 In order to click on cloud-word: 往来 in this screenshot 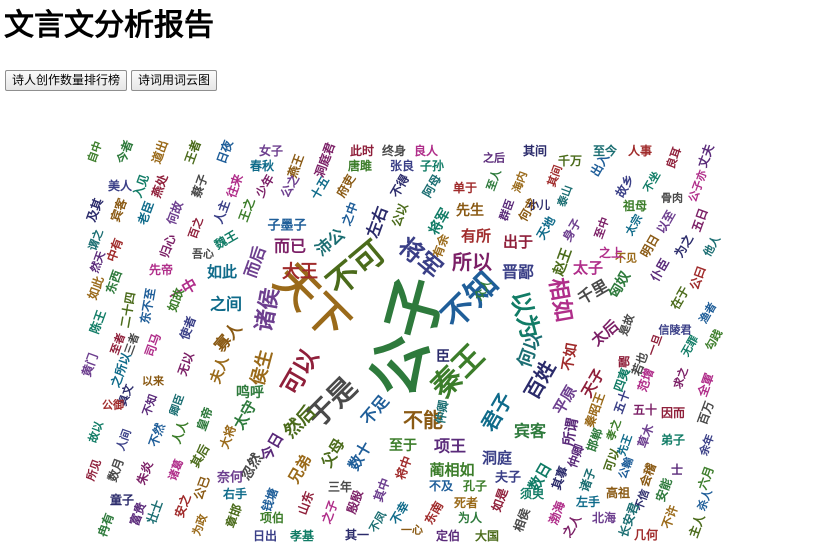, I will do `click(234, 185)`.